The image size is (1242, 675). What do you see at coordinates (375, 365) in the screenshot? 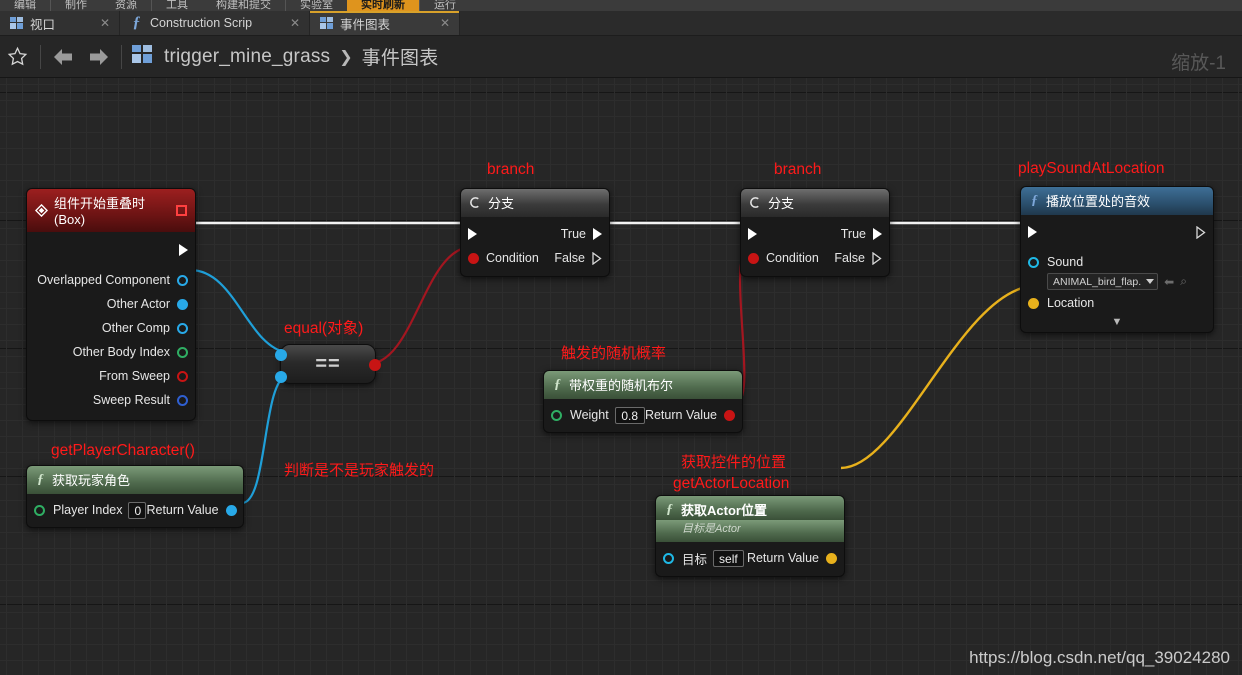
I see `bool-output-pin` at bounding box center [375, 365].